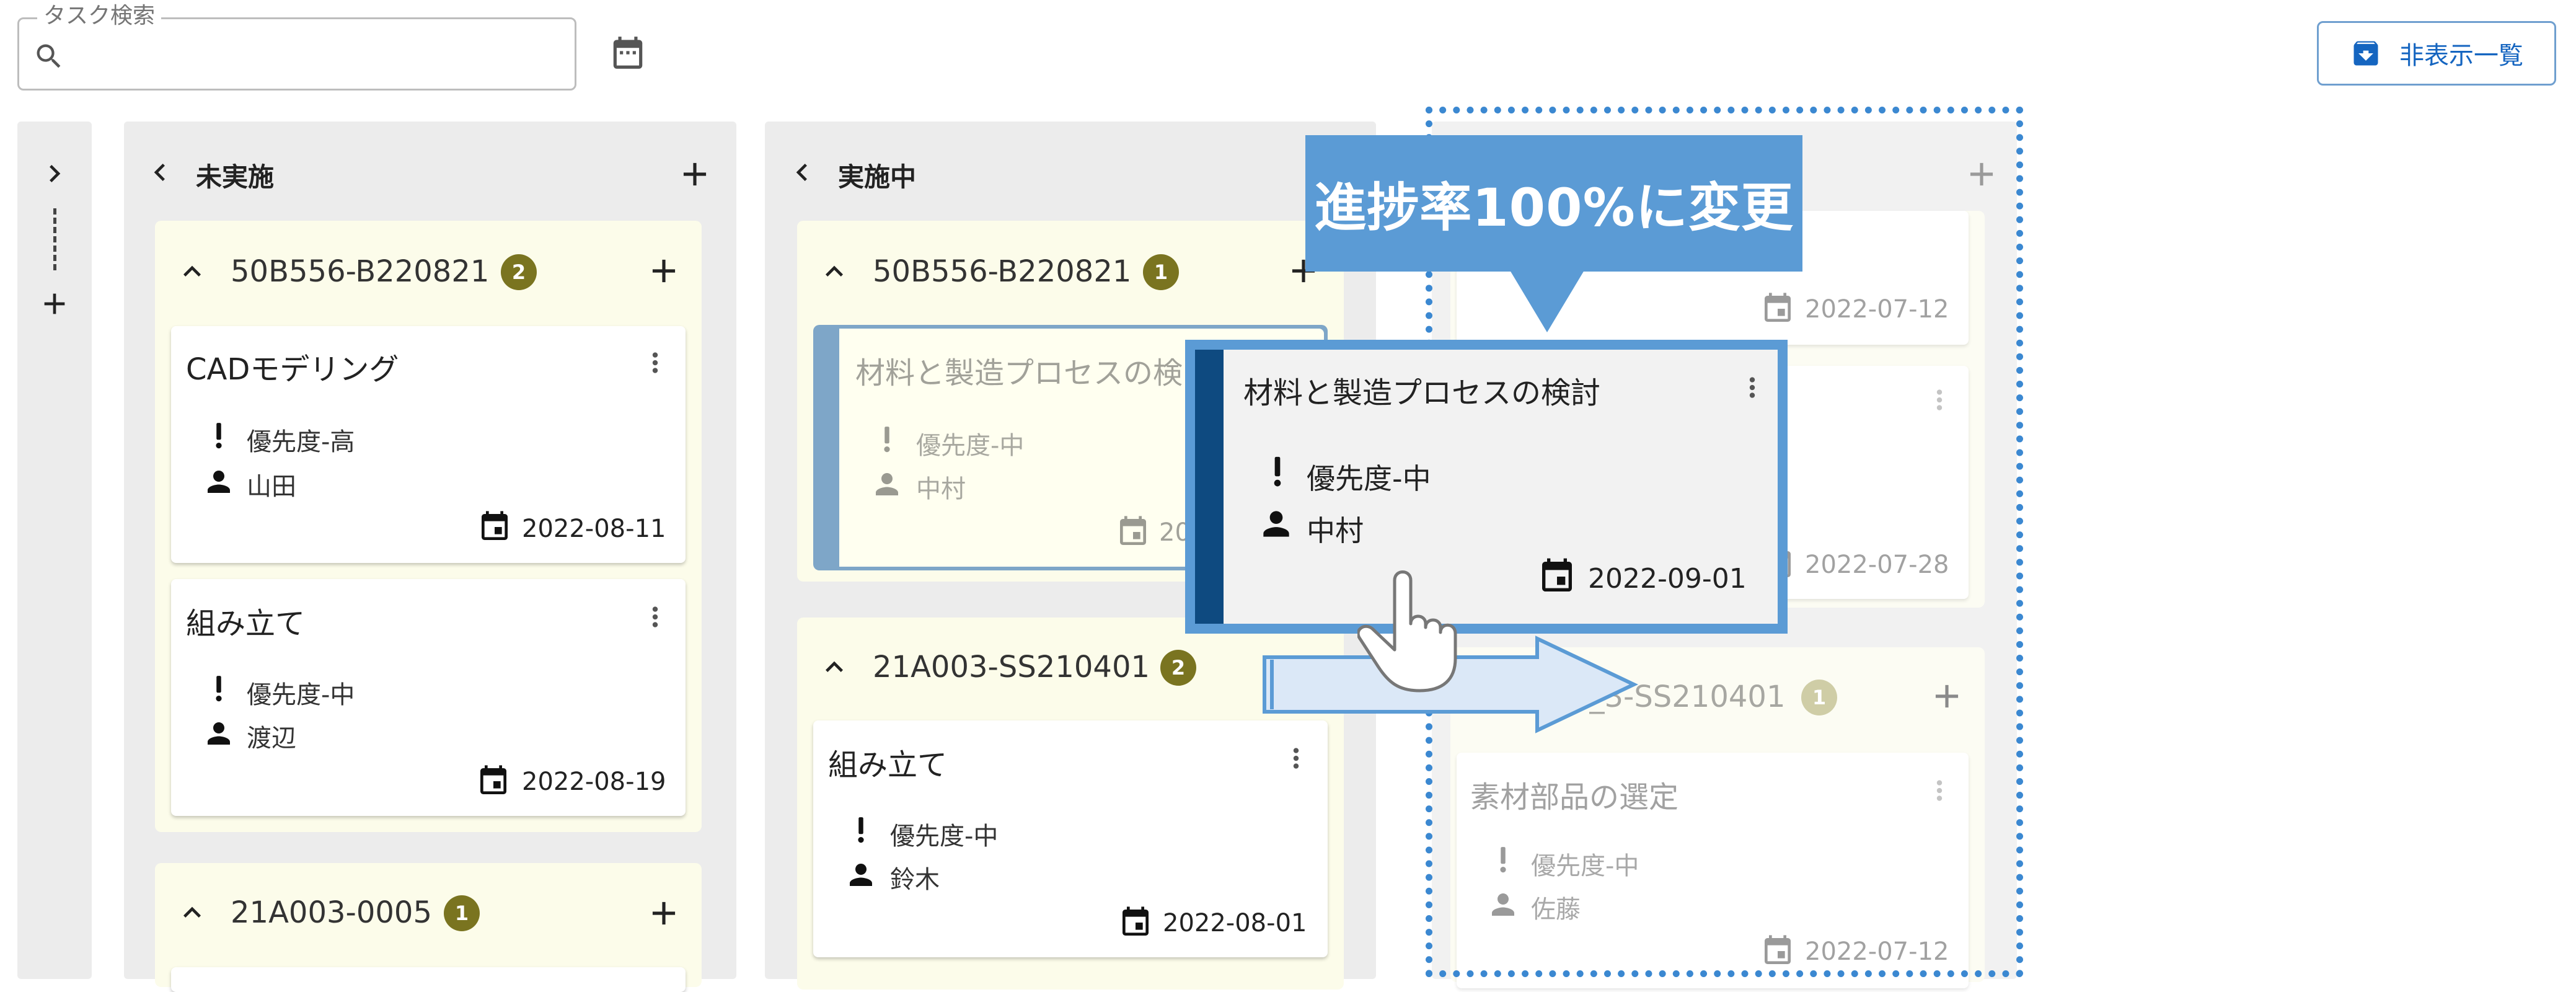 Image resolution: width=2576 pixels, height=992 pixels. What do you see at coordinates (1011, 667) in the screenshot?
I see `group-title: 21A003-SS210401` at bounding box center [1011, 667].